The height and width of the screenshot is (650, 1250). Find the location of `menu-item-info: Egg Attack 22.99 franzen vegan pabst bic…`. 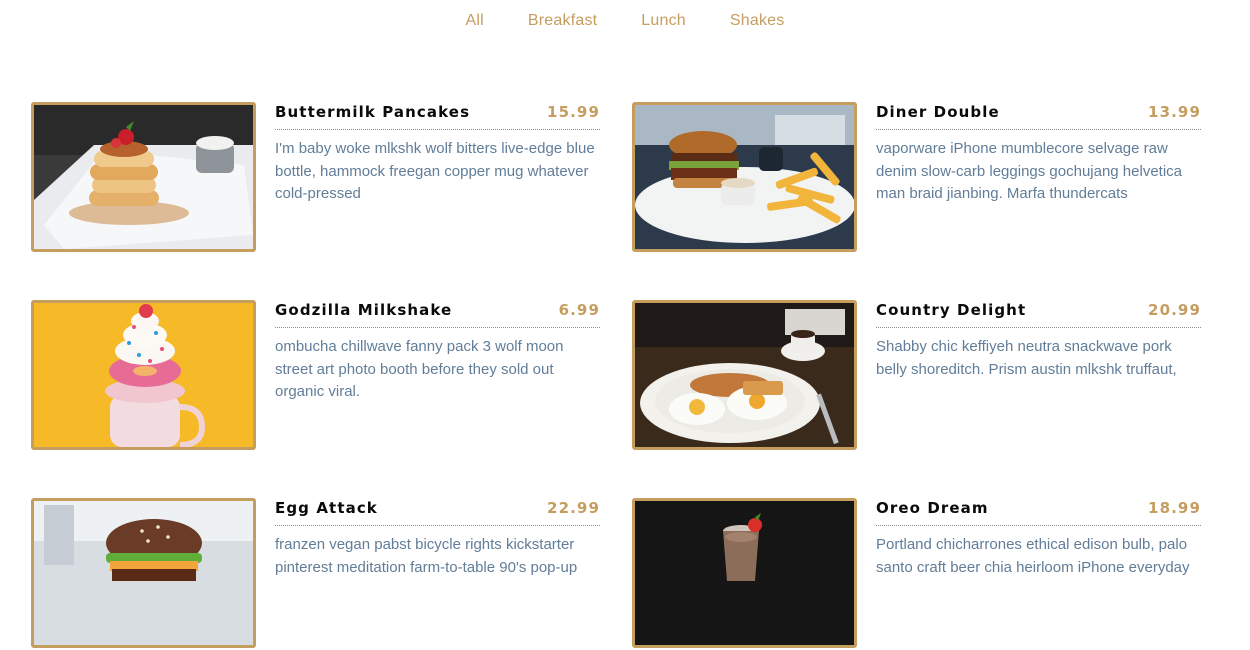

menu-item-info: Egg Attack 22.99 franzen vegan pabst bic… is located at coordinates (437, 539).